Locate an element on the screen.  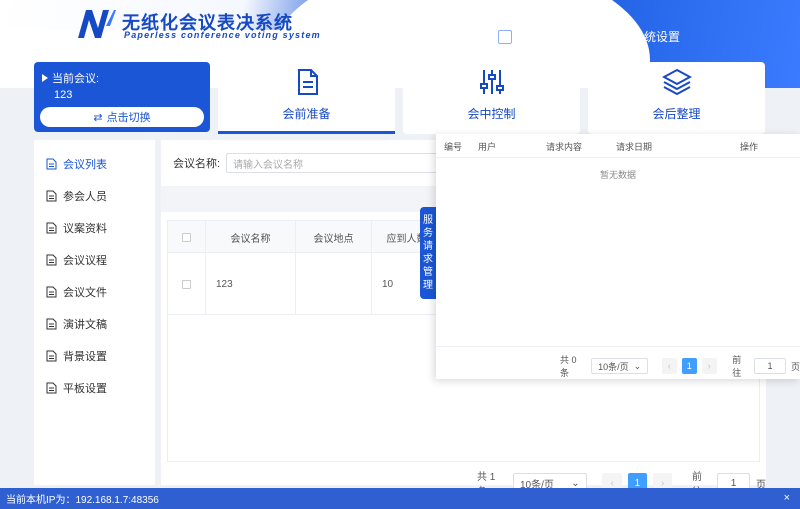
current-meeting-value: 123 is located at coordinates (63, 95).